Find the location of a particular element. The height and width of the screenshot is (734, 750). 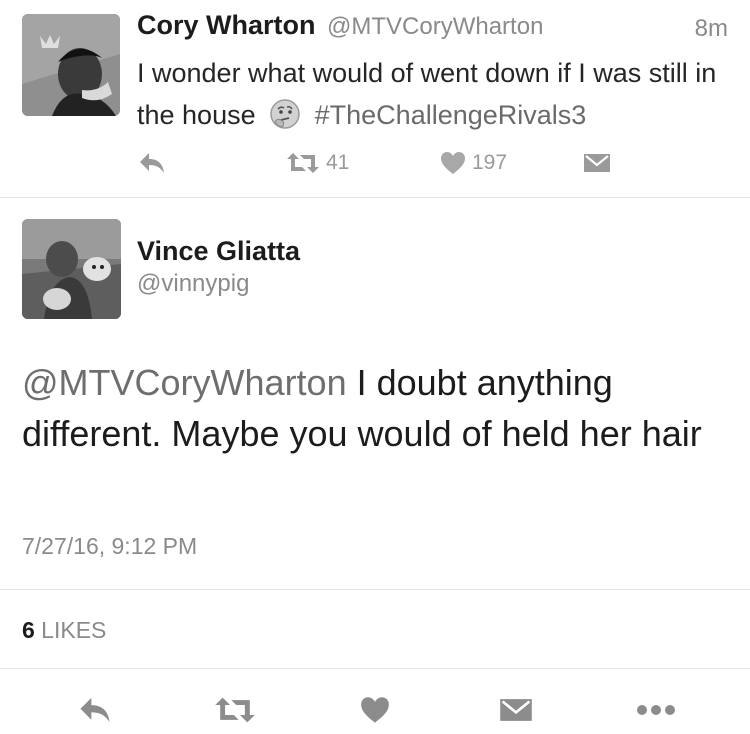

vince-avatar is located at coordinates (71, 269).